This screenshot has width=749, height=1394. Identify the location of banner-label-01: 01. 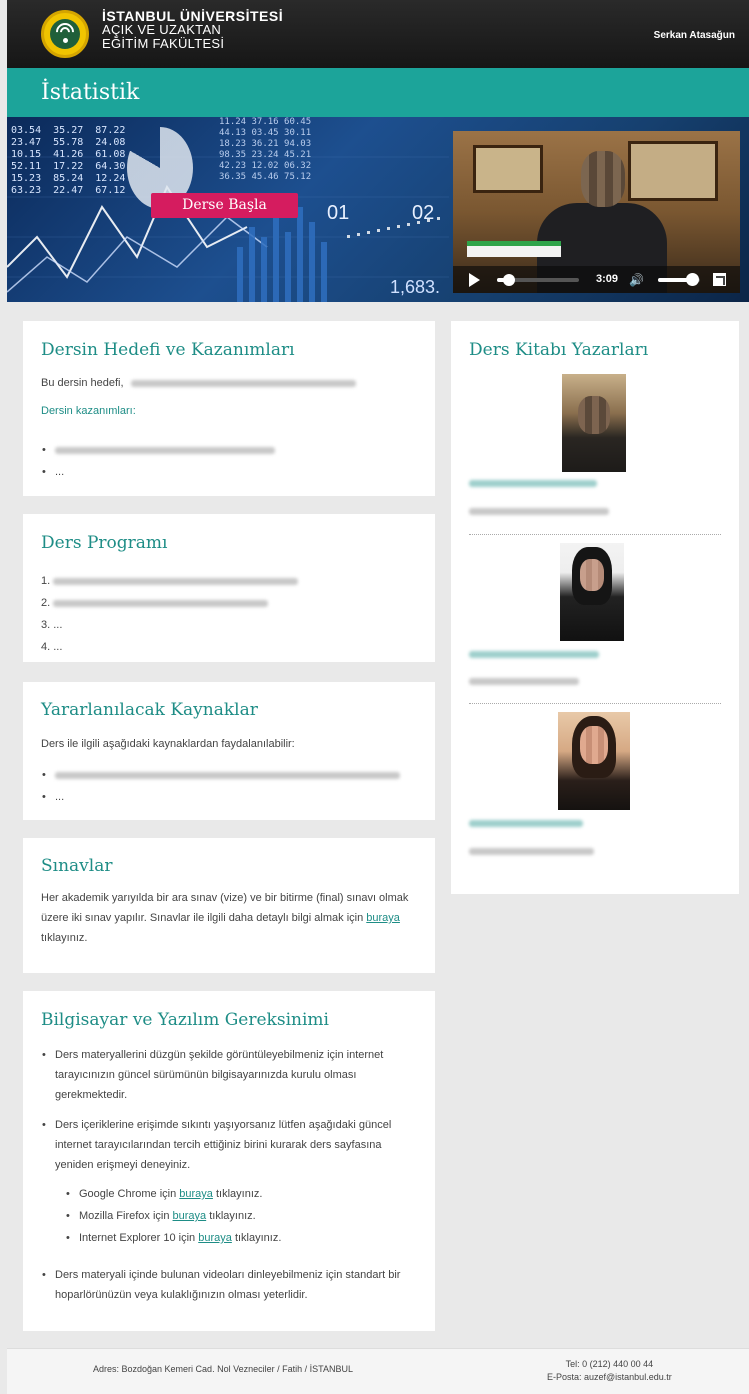
(338, 213).